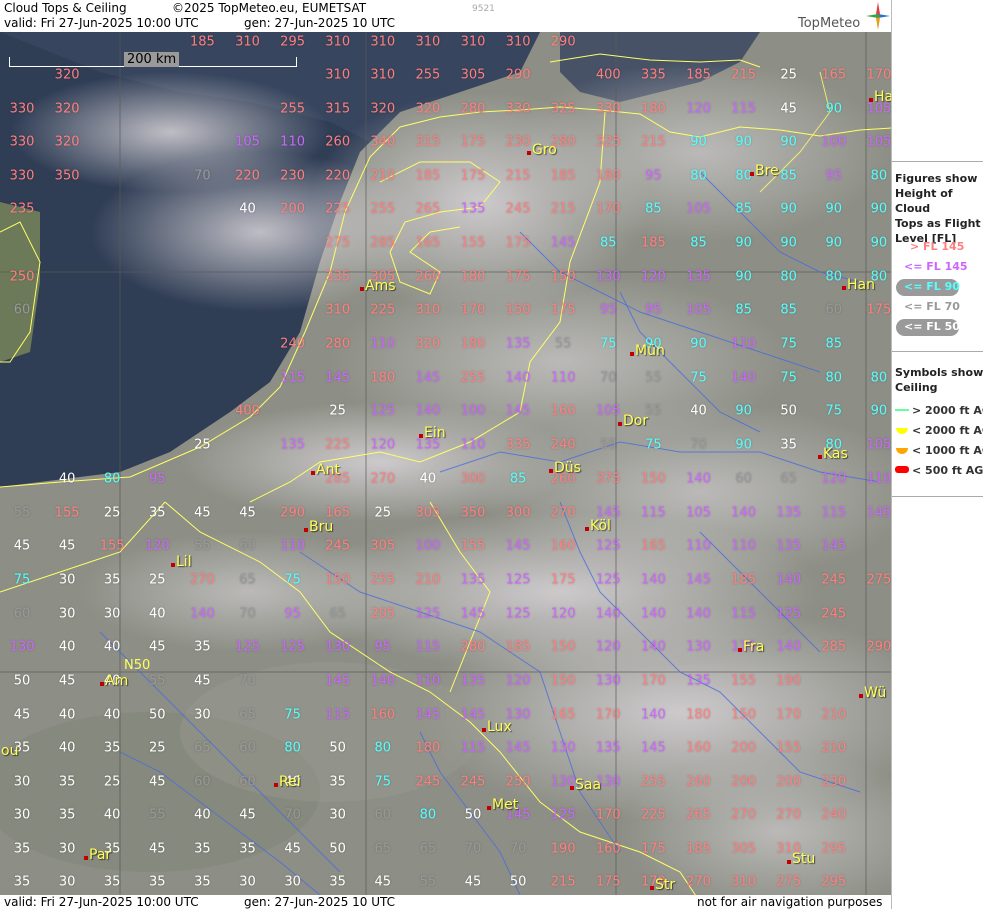 Image resolution: width=983 pixels, height=909 pixels. What do you see at coordinates (320, 902) in the screenshot?
I see `footer-gen-time: gen: 27-Jun-2025 10 UTC` at bounding box center [320, 902].